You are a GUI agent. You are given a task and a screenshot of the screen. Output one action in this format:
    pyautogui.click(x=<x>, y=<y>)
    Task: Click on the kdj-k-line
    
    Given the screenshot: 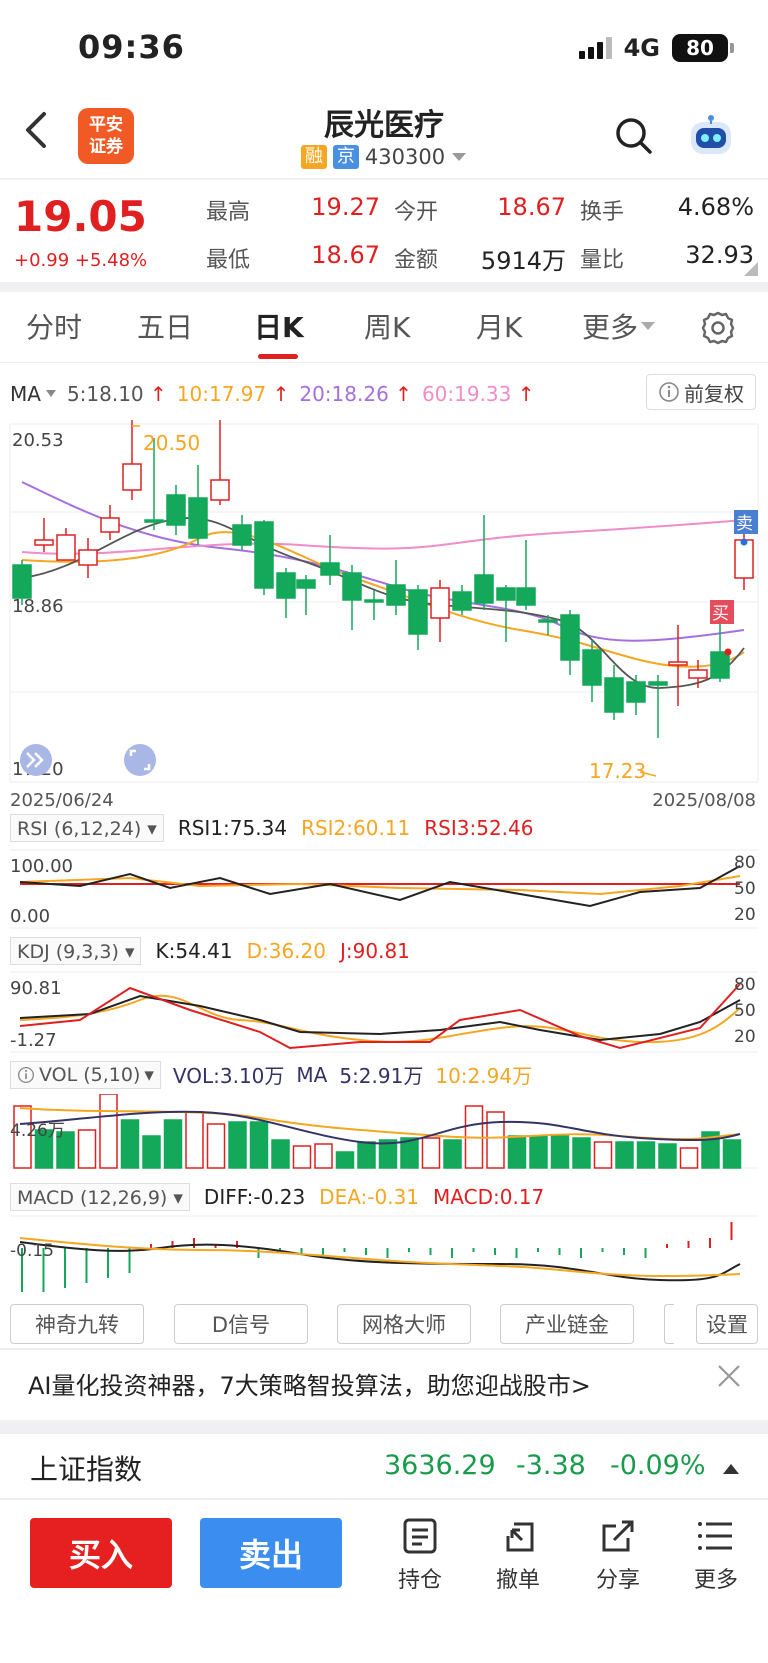 What is the action you would take?
    pyautogui.click(x=380, y=1018)
    